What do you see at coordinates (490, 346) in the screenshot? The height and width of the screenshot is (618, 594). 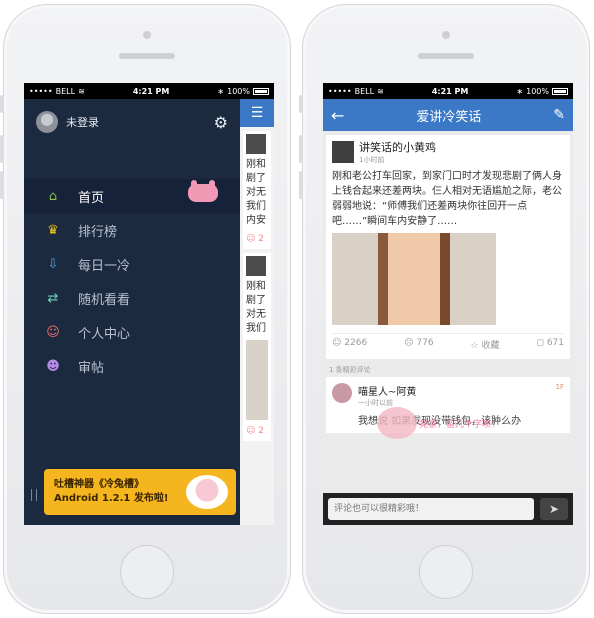 I see `favorite-label: 收藏` at bounding box center [490, 346].